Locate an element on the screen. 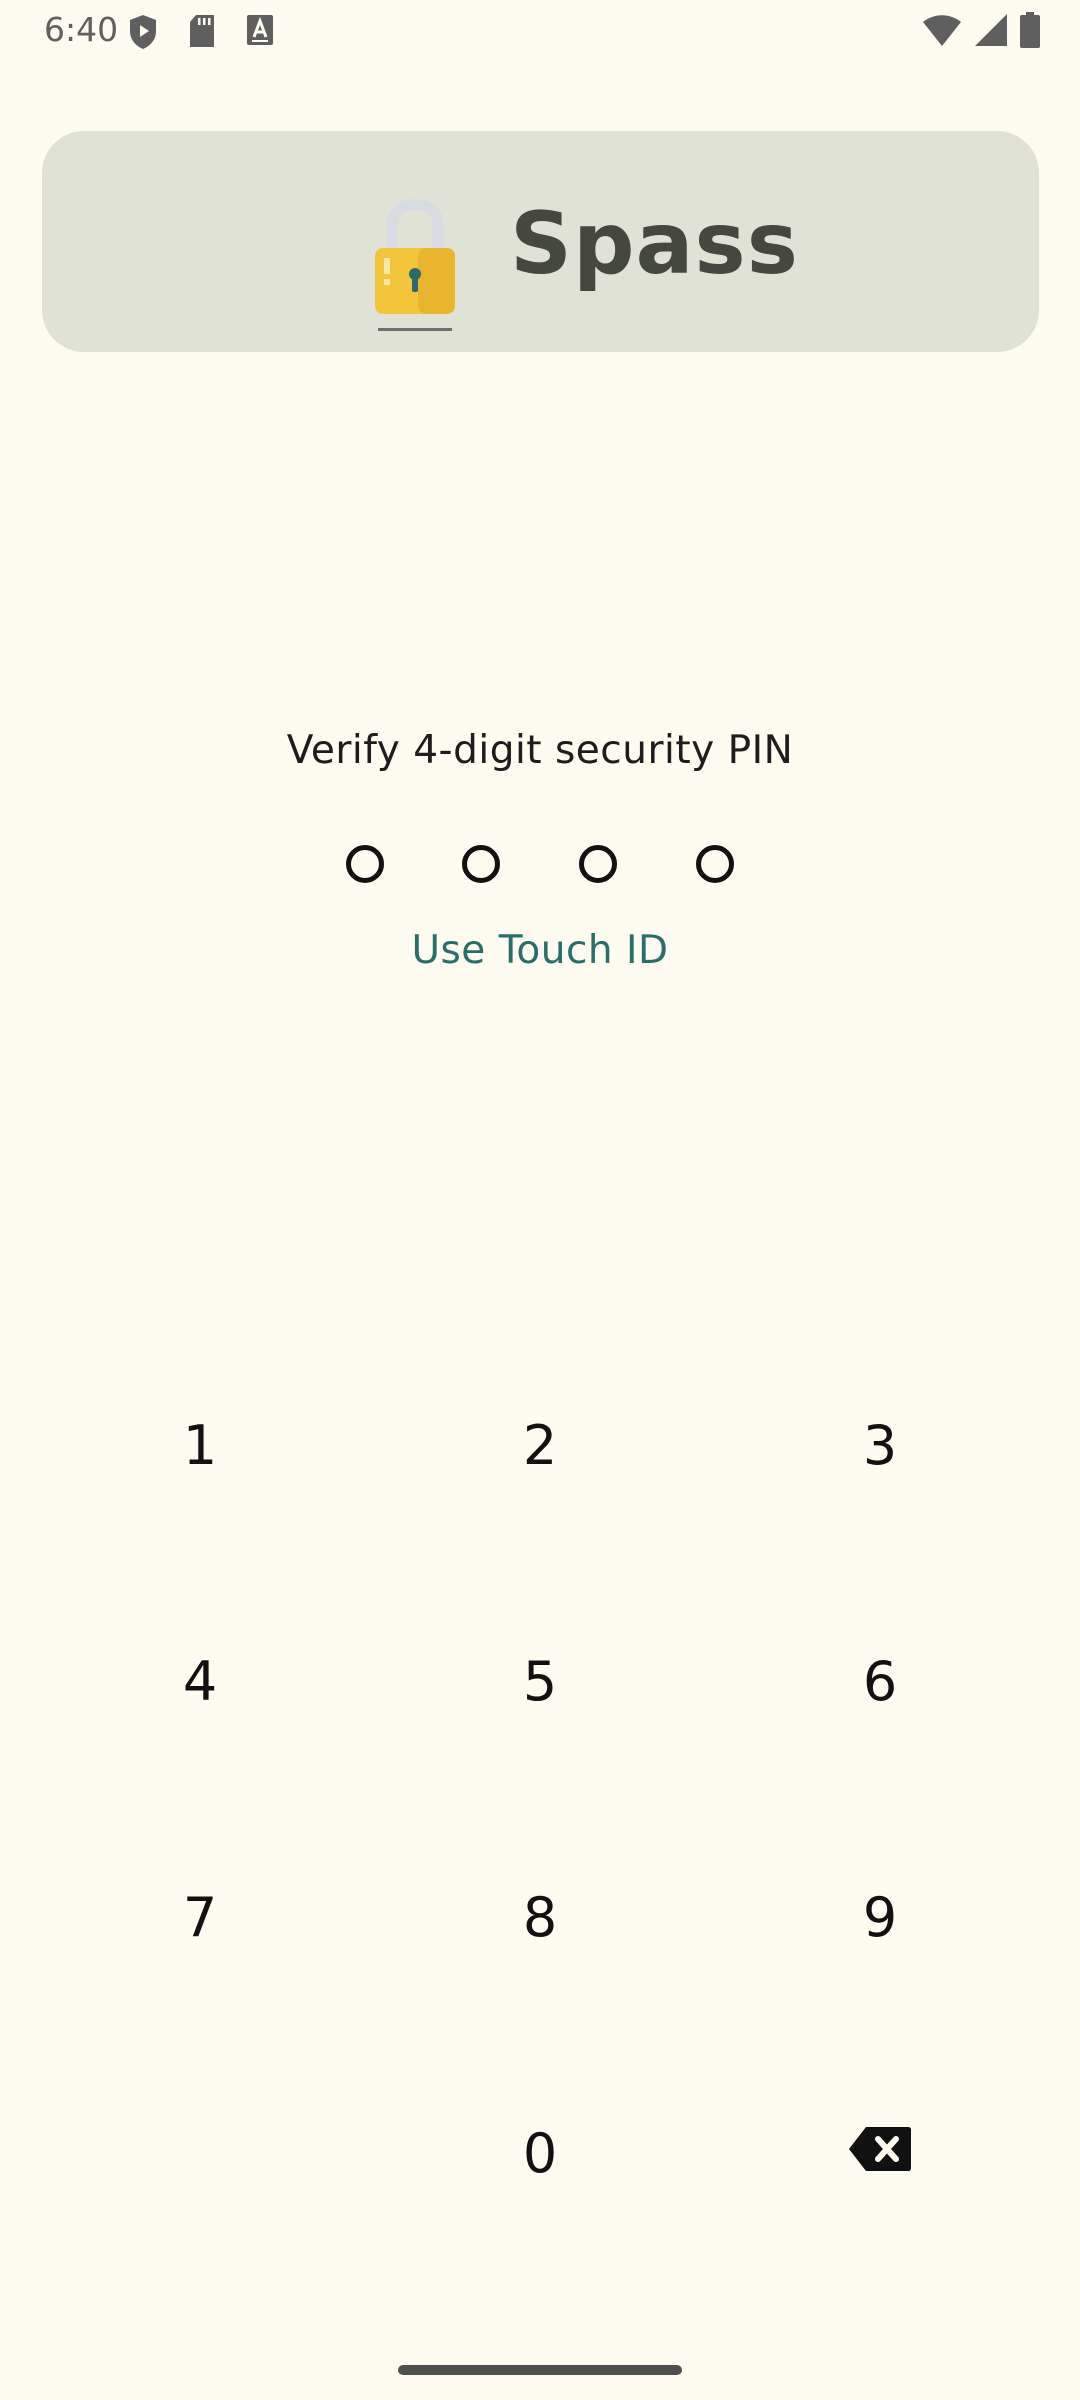  text-box-icon is located at coordinates (260, 32).